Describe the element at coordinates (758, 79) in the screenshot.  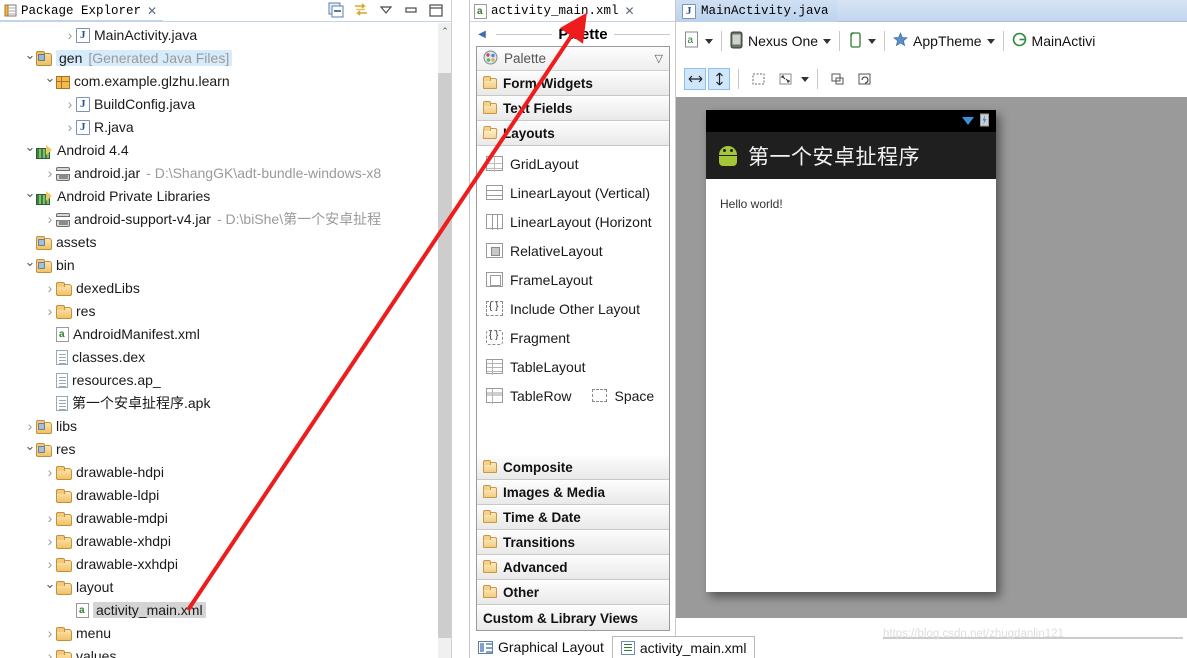
I see `show-margins-icon` at that location.